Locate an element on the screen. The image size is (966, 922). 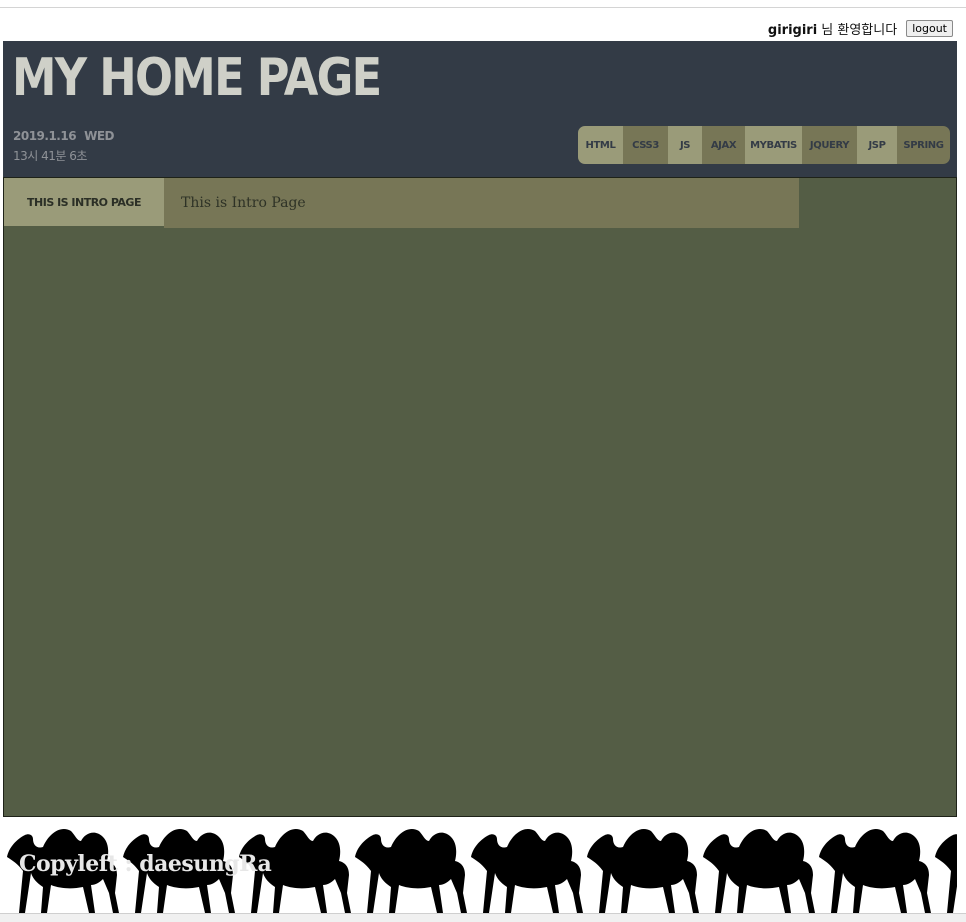
intro-text: This is Intro Page is located at coordinates (243, 203).